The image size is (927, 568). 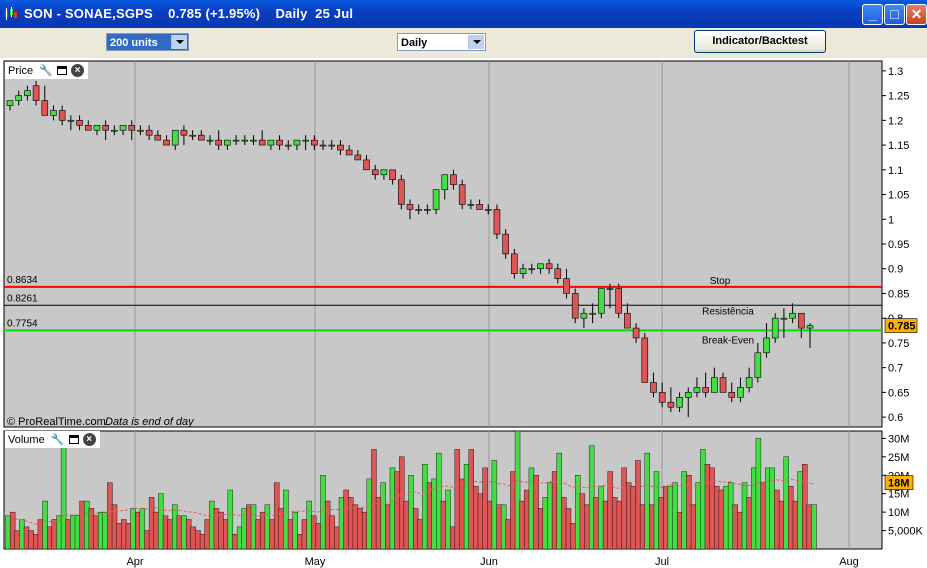 What do you see at coordinates (760, 41) in the screenshot?
I see `indicator-backtest-button: Indicator/Backtest` at bounding box center [760, 41].